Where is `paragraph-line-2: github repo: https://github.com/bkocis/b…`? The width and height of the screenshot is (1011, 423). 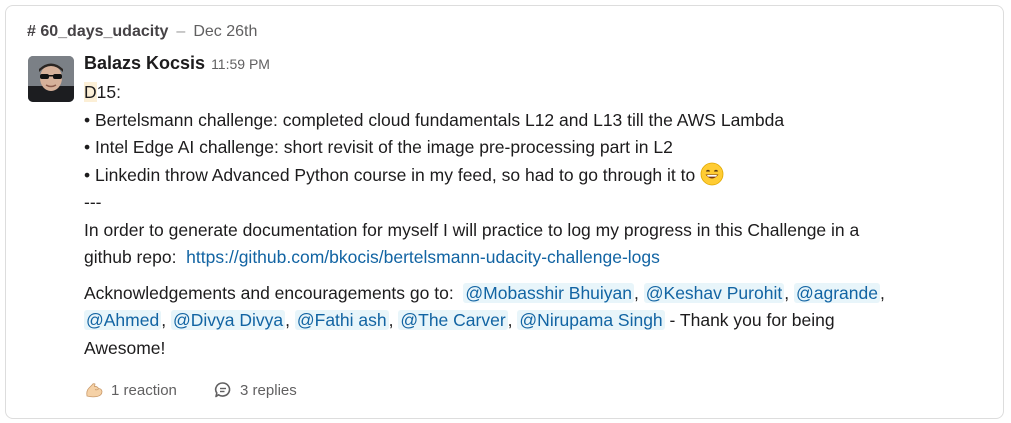
paragraph-line-2: github repo: https://github.com/bkocis/b… is located at coordinates (534, 258).